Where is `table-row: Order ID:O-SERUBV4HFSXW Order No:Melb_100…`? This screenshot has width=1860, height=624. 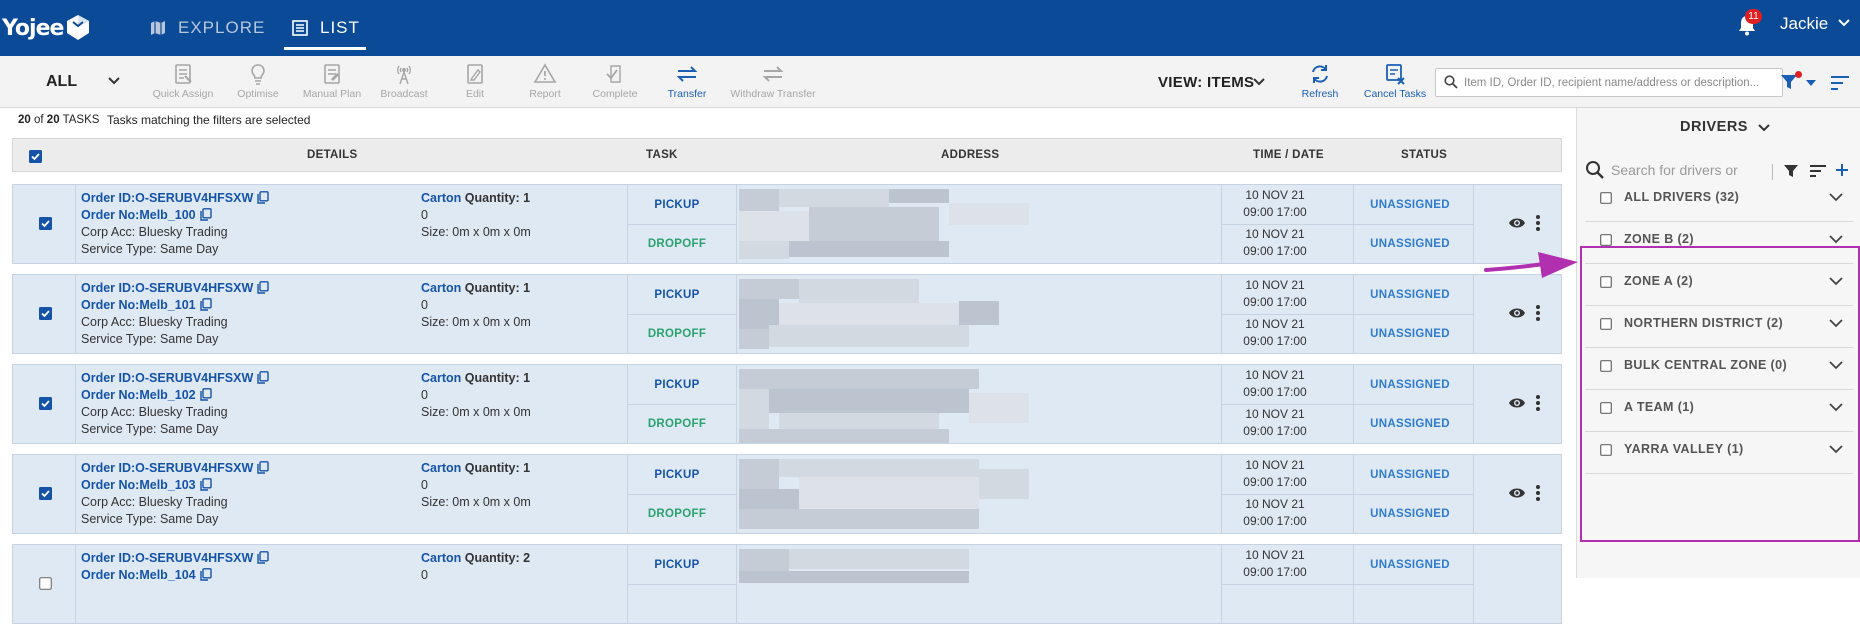
table-row: Order ID:O-SERUBV4HFSXW Order No:Melb_100… is located at coordinates (787, 224).